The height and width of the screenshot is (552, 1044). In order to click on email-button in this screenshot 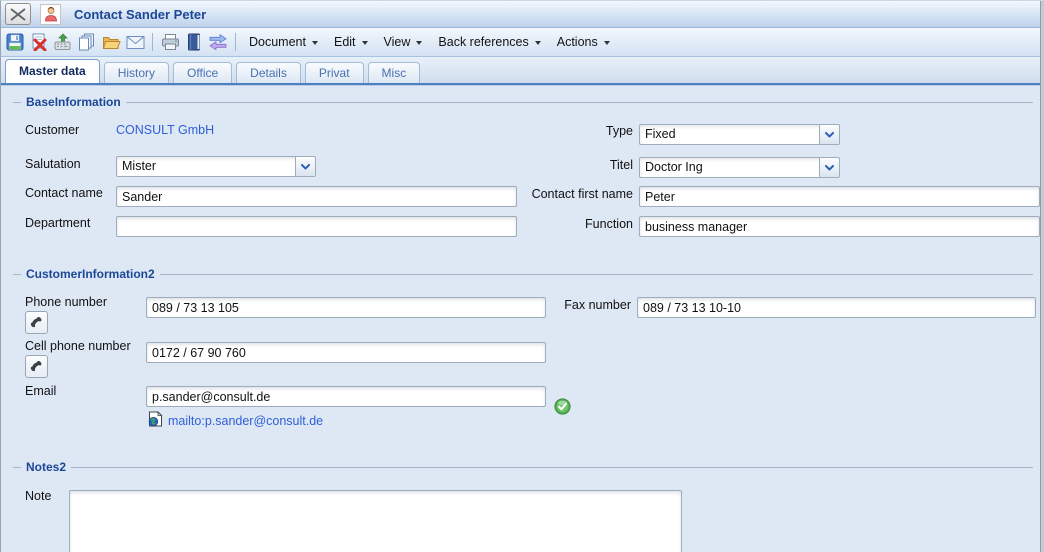, I will do `click(135, 42)`.